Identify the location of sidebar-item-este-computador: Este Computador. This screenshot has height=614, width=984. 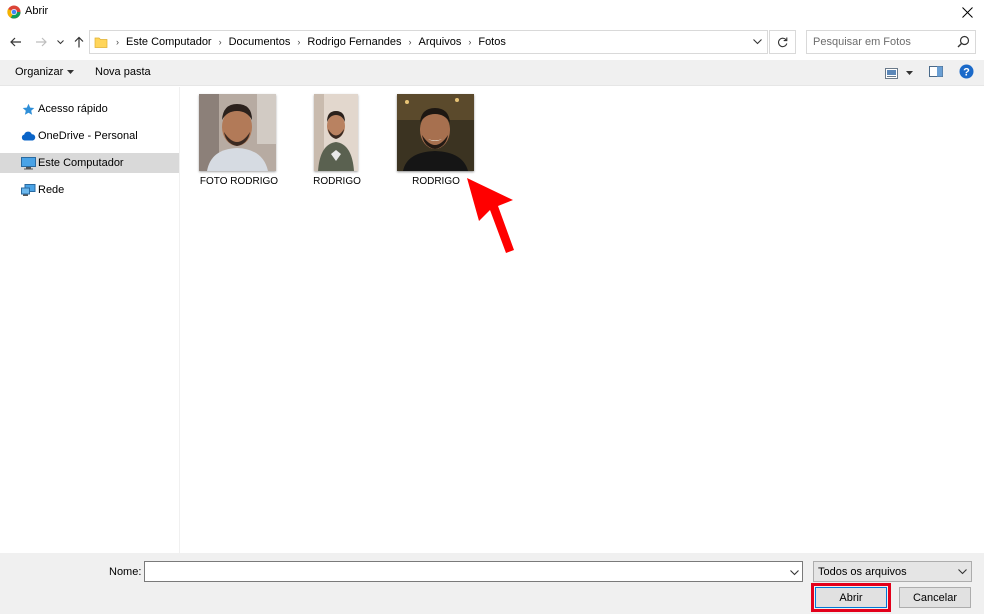
(89, 163).